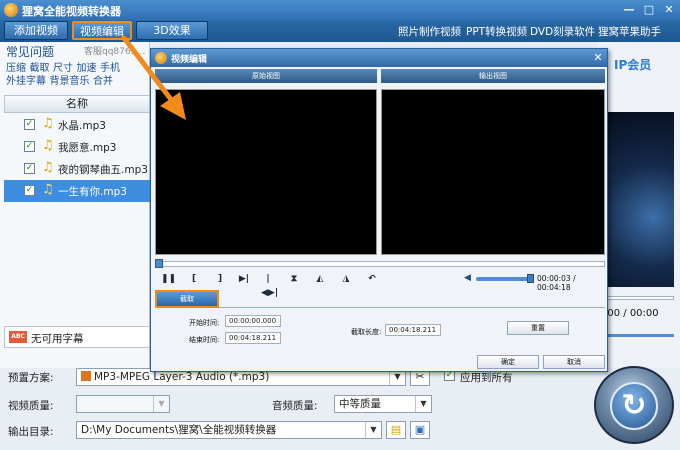 The width and height of the screenshot is (680, 450). Describe the element at coordinates (396, 430) in the screenshot. I see `folder-open-icon: ▤` at that location.